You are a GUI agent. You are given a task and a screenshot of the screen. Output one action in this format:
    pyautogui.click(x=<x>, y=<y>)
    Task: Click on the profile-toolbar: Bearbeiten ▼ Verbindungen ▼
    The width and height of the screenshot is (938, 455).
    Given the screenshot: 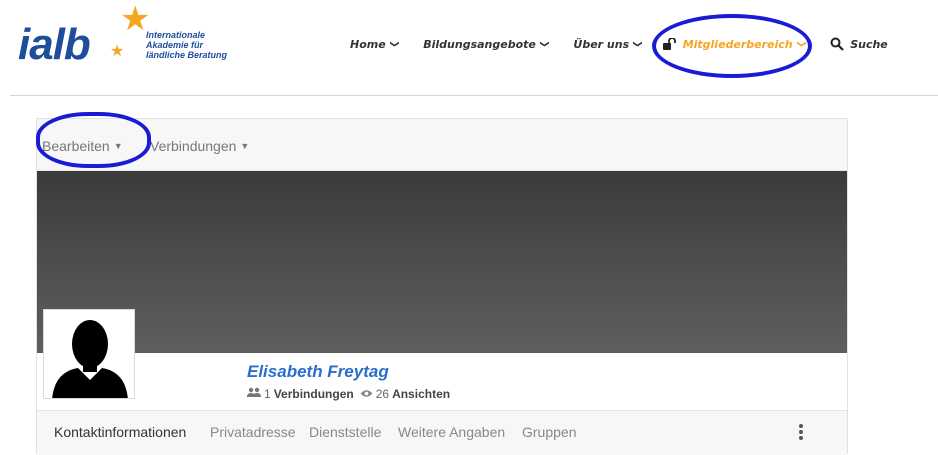 What is the action you would take?
    pyautogui.click(x=442, y=145)
    